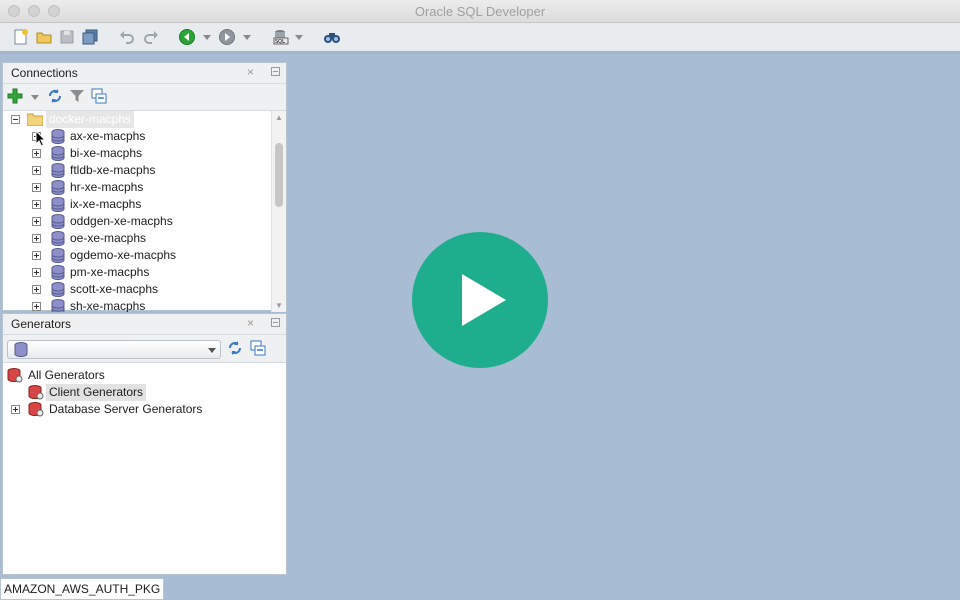  What do you see at coordinates (144, 73) in the screenshot?
I see `connections-panel-header: Connections ×` at bounding box center [144, 73].